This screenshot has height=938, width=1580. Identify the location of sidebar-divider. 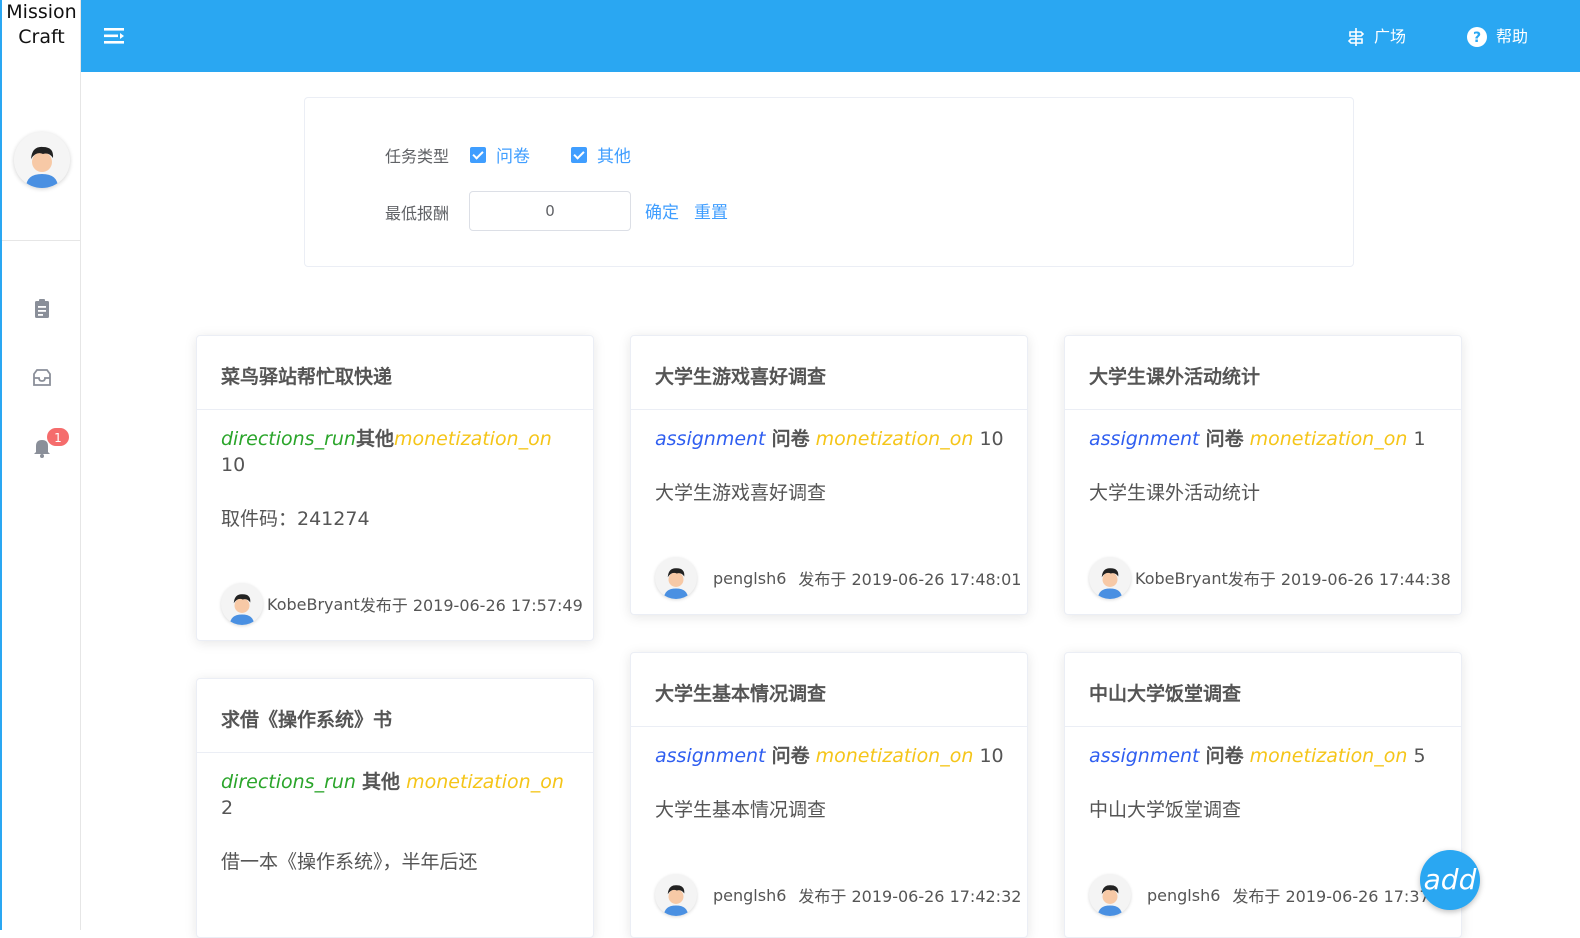
(41, 240).